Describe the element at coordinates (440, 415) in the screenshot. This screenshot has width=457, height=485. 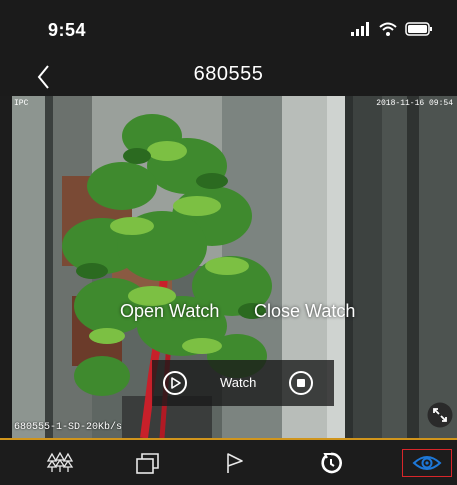
I see `fullscreen-icon` at that location.